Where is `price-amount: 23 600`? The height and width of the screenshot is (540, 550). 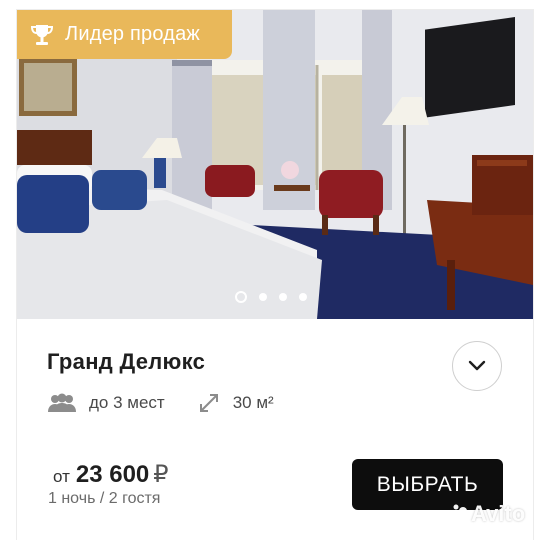
price-amount: 23 600 is located at coordinates (112, 474).